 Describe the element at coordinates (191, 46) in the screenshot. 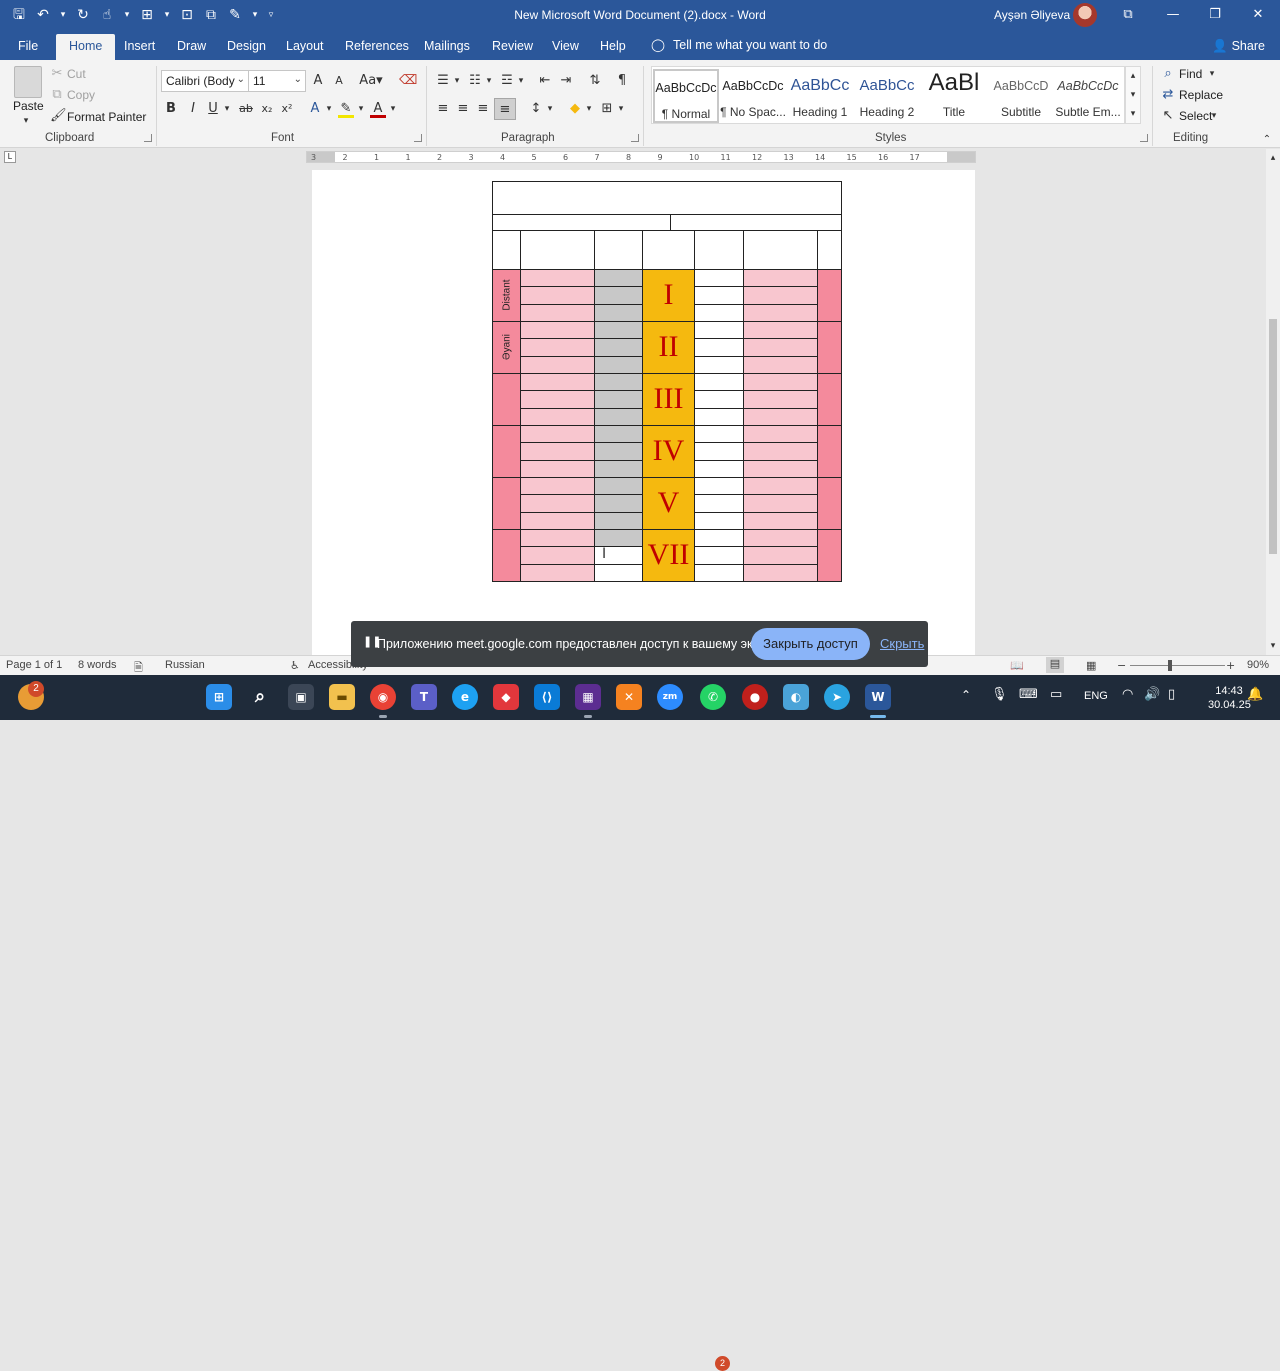

I see `tab-draw: Draw` at that location.